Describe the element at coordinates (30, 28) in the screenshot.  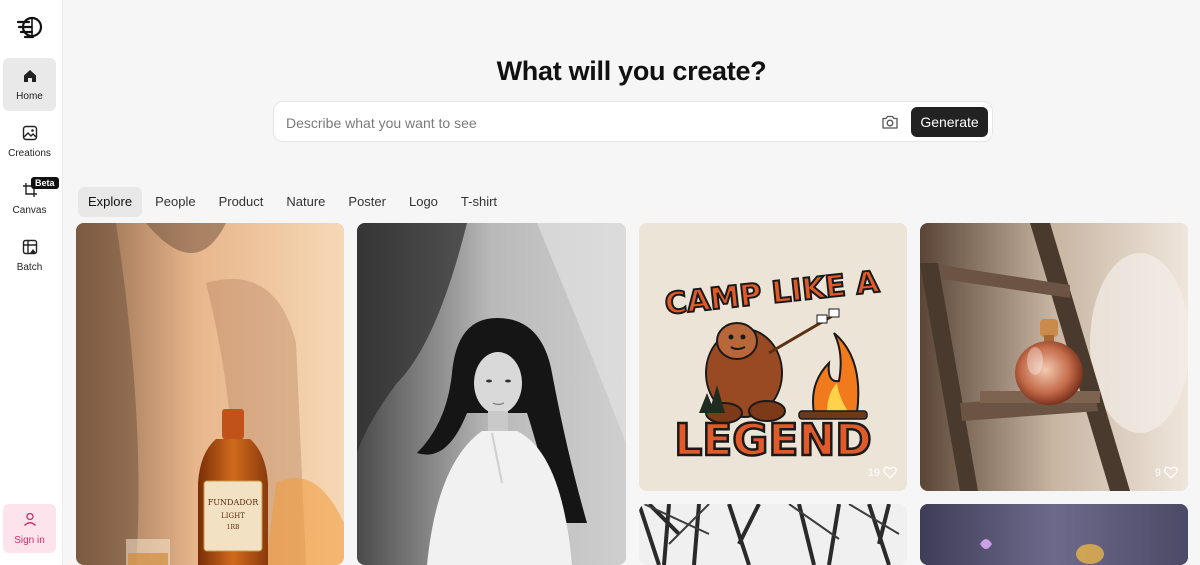
I see `logo-icon` at that location.